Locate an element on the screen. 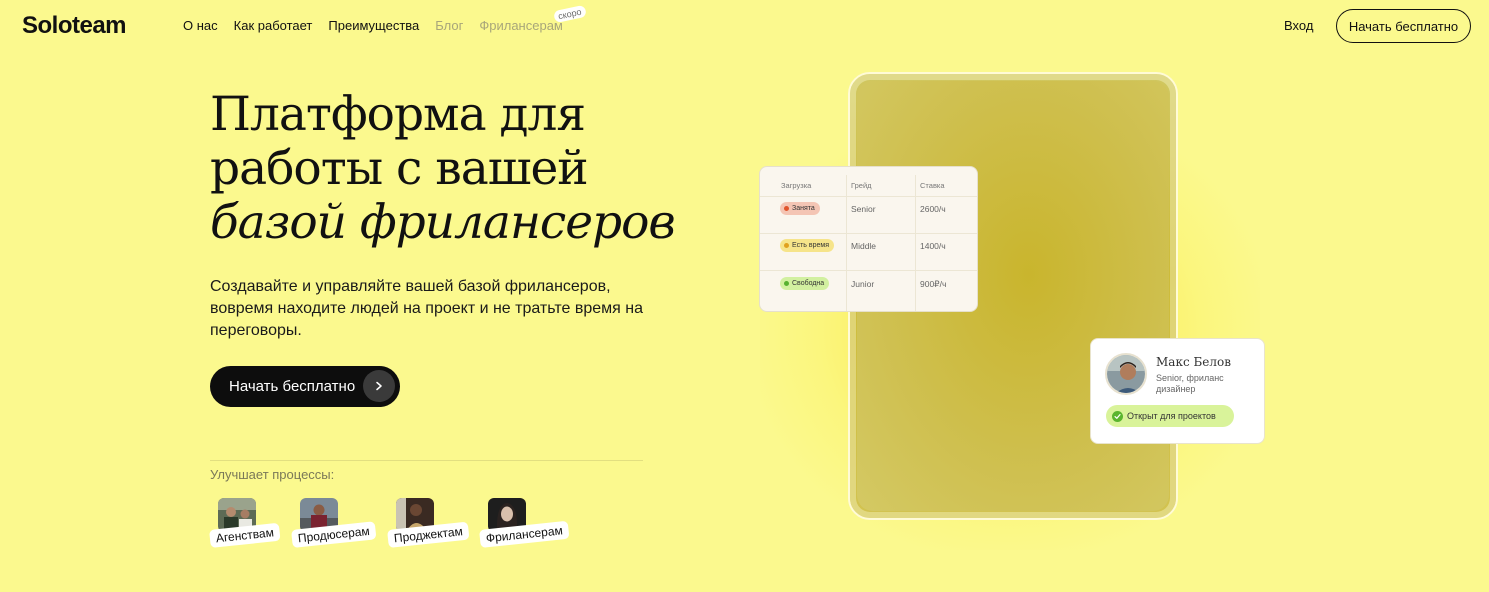  hero-cta-label: Начать бесплатно is located at coordinates (292, 386).